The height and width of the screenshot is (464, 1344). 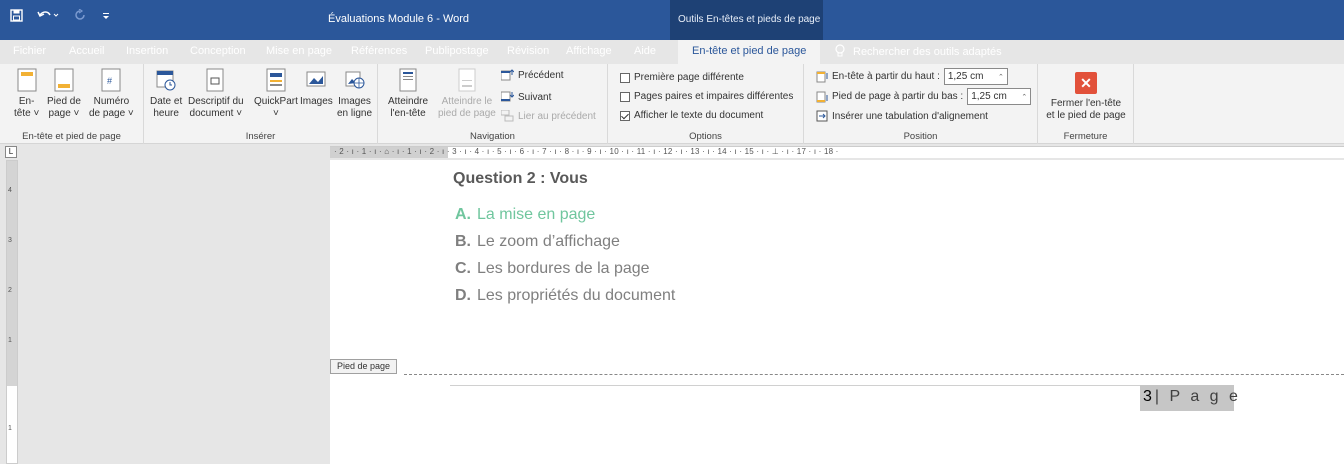 What do you see at coordinates (12, 273) in the screenshot?
I see `vertical-ruler-margin` at bounding box center [12, 273].